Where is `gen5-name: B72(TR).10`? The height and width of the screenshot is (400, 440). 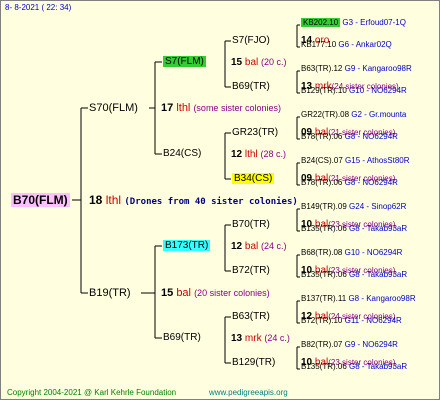 gen5-name: B72(TR).10 is located at coordinates (322, 320).